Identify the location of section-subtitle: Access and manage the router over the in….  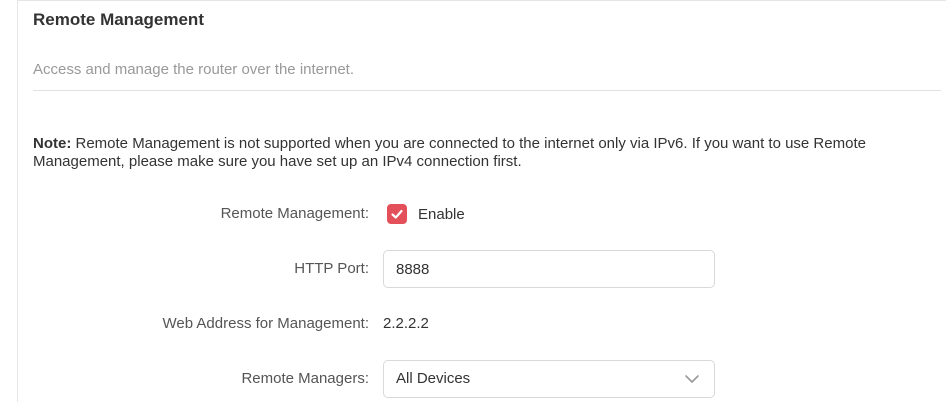
(194, 69).